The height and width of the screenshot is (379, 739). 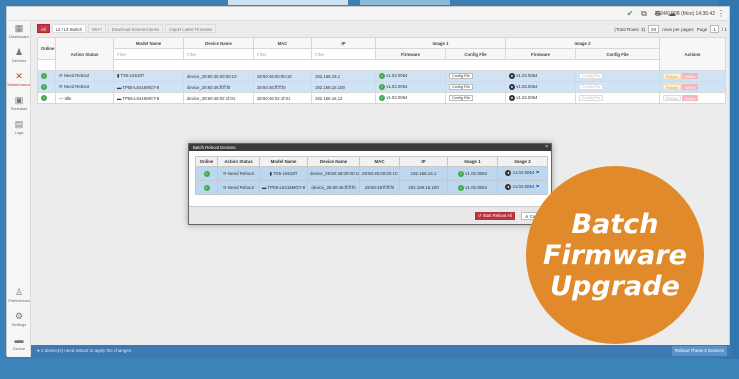 I want to click on network-icon: ⧉, so click(x=644, y=14).